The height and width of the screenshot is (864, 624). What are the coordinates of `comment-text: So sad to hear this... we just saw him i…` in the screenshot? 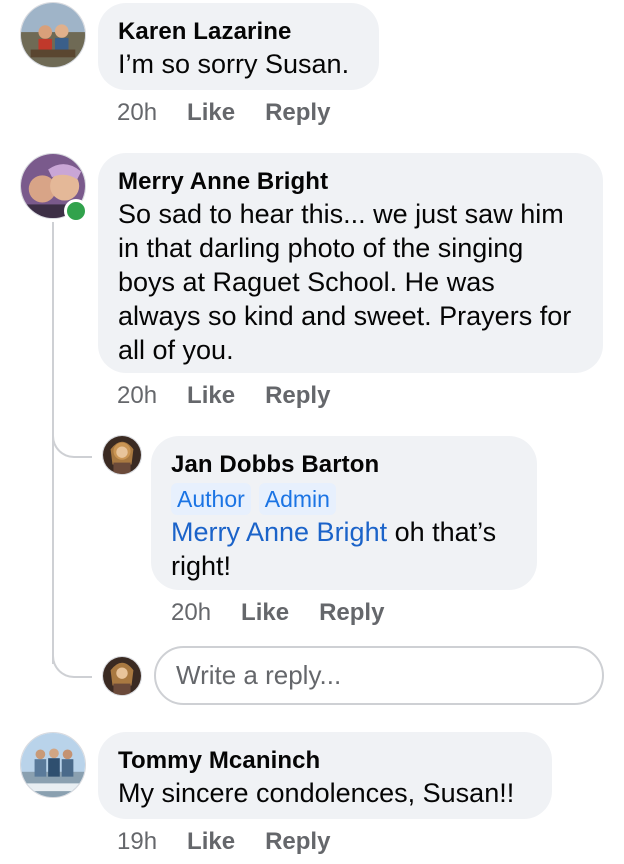 It's located at (345, 282).